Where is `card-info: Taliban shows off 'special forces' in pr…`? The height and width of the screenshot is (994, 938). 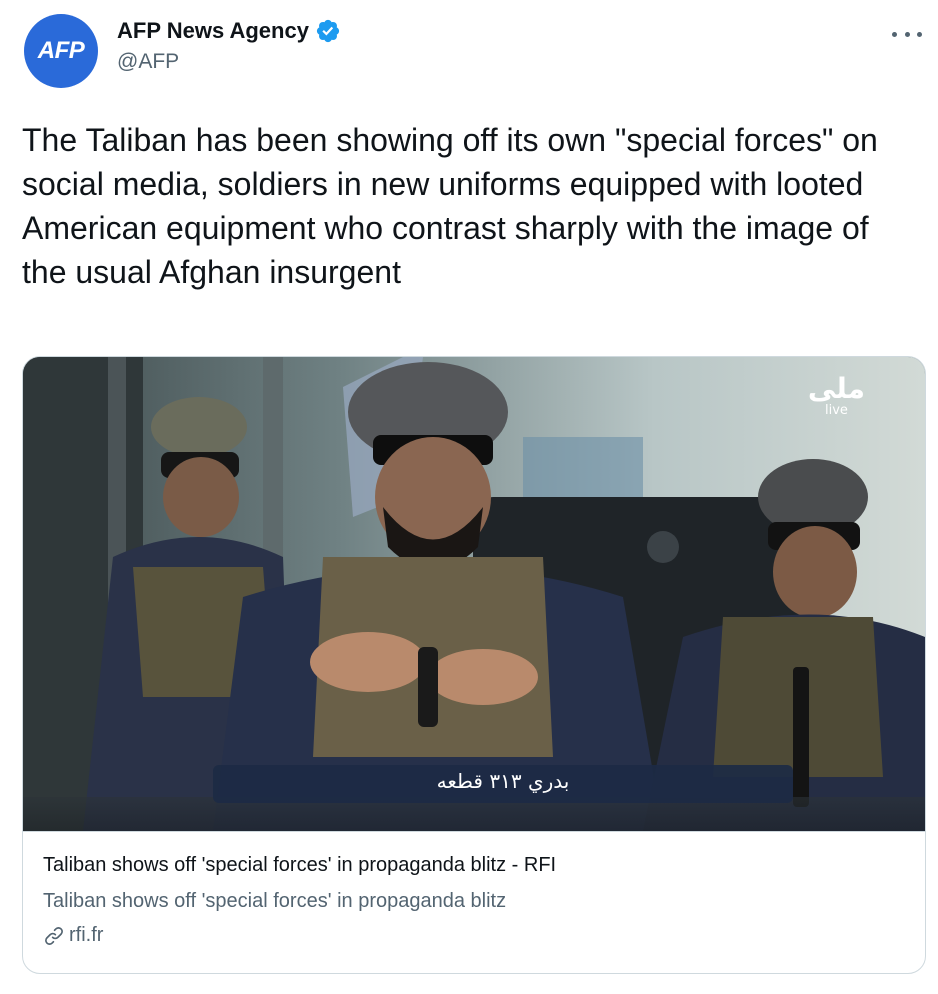 card-info: Taliban shows off 'special forces' in pr… is located at coordinates (474, 902).